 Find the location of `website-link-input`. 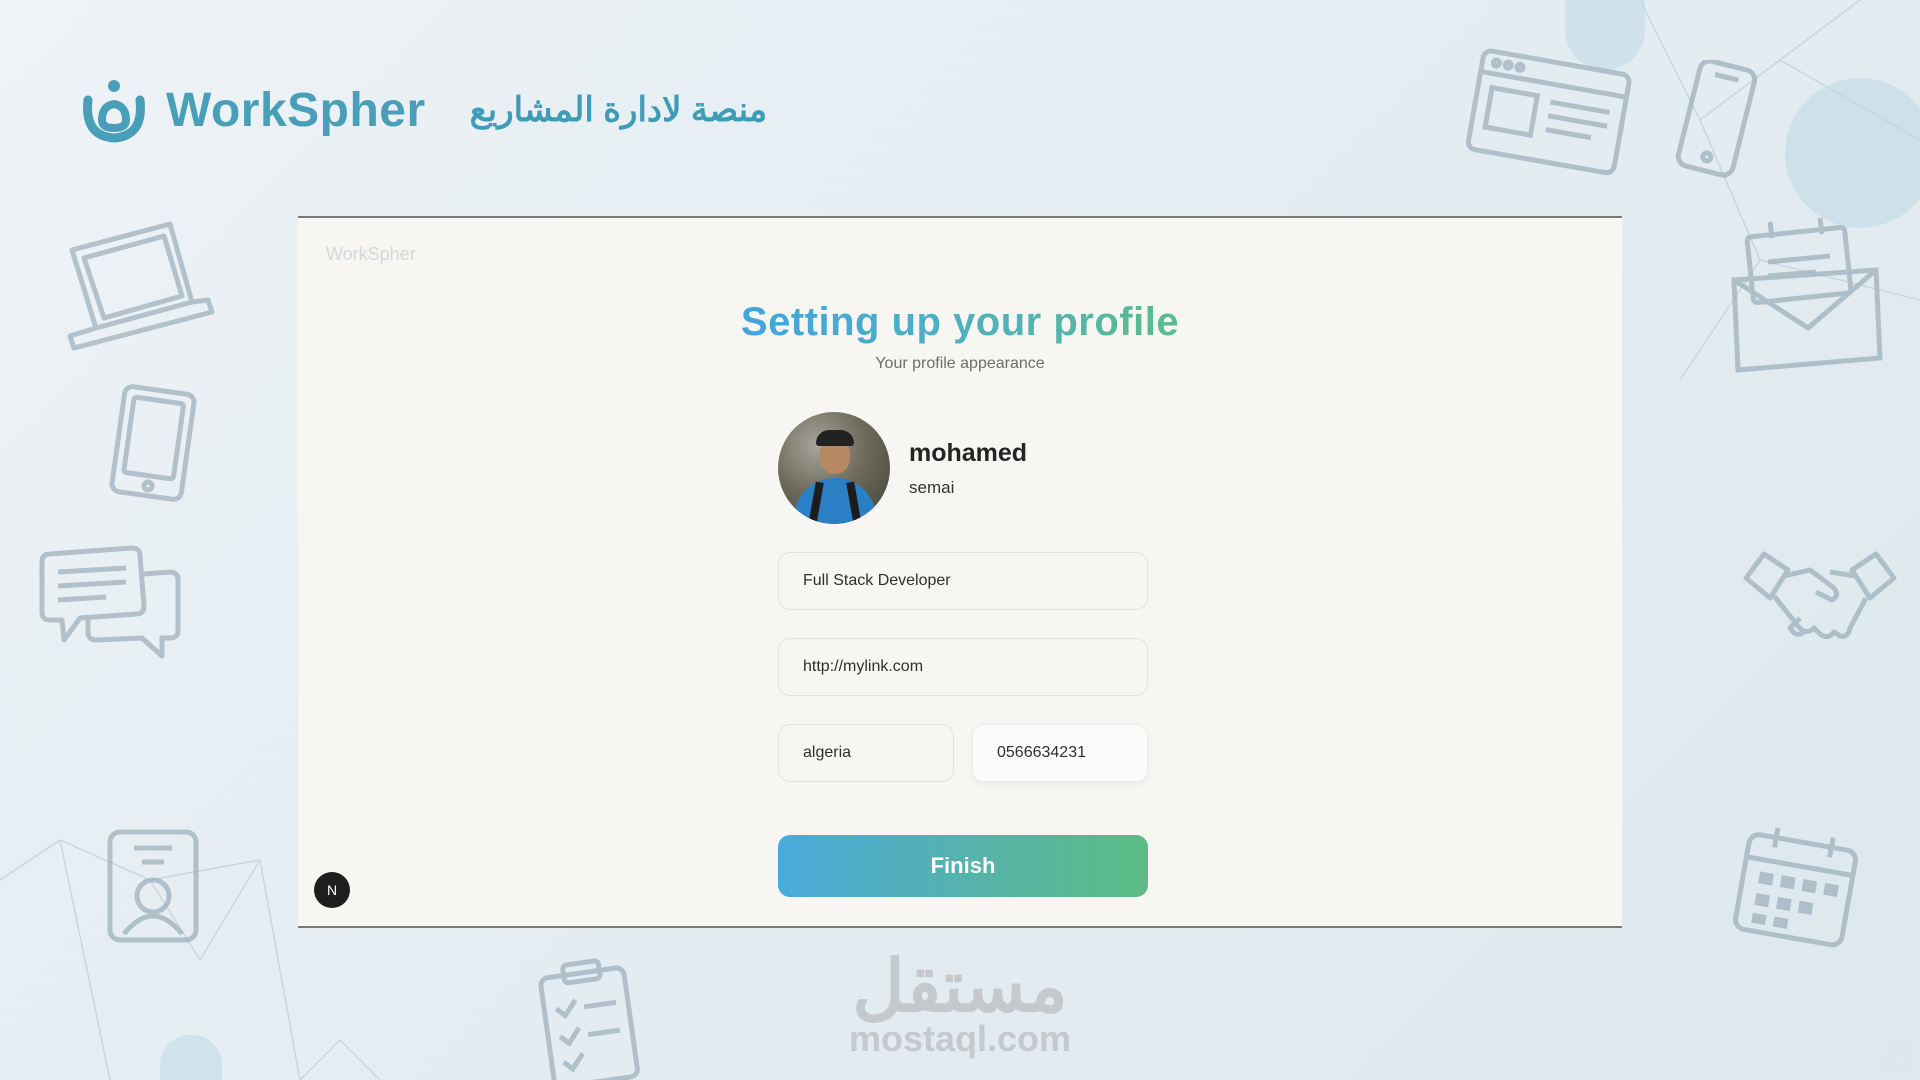

website-link-input is located at coordinates (963, 667).